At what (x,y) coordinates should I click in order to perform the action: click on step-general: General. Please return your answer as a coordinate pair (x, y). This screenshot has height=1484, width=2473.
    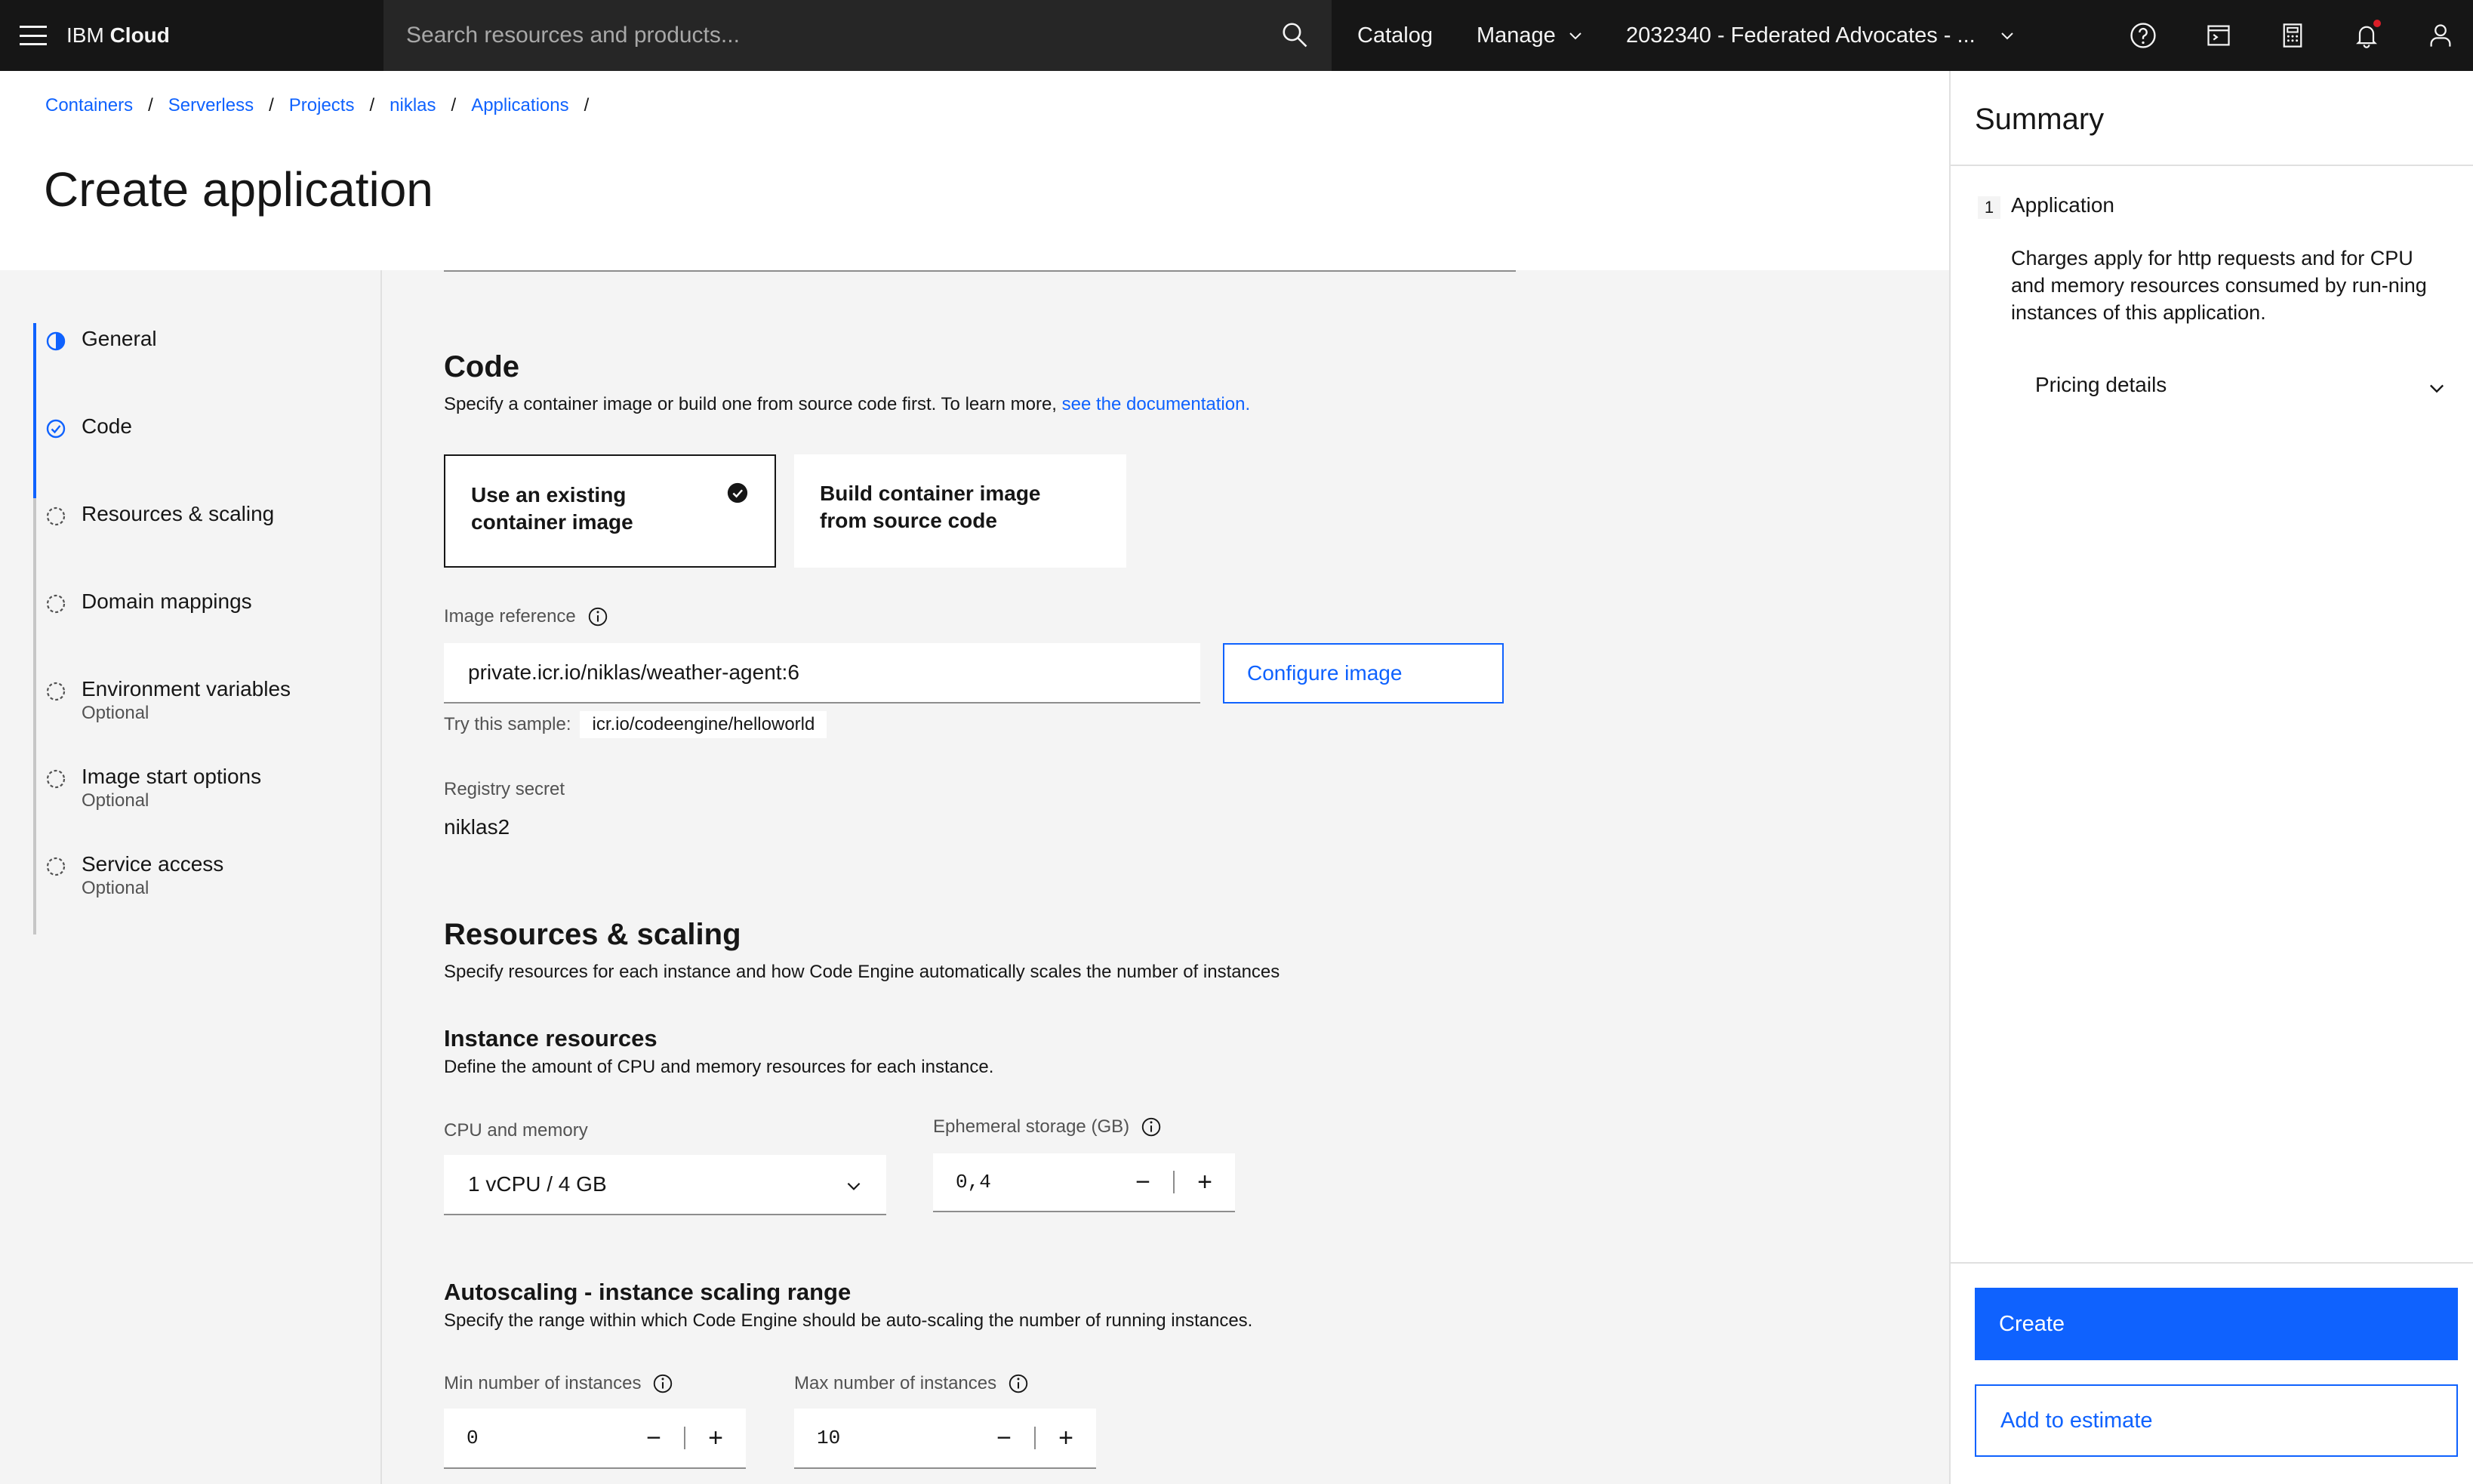
    Looking at the image, I should click on (100, 339).